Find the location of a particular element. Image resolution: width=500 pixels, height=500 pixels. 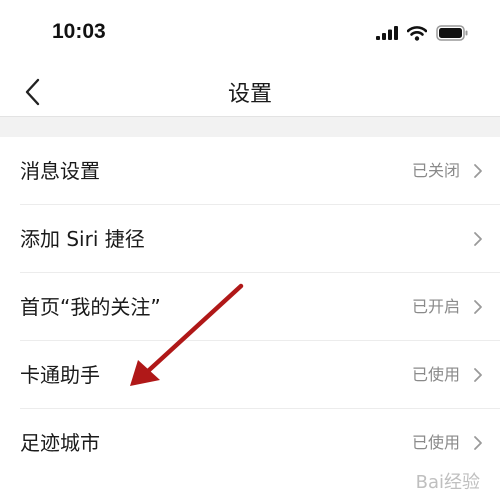

status-time: 10:03 is located at coordinates (79, 31).